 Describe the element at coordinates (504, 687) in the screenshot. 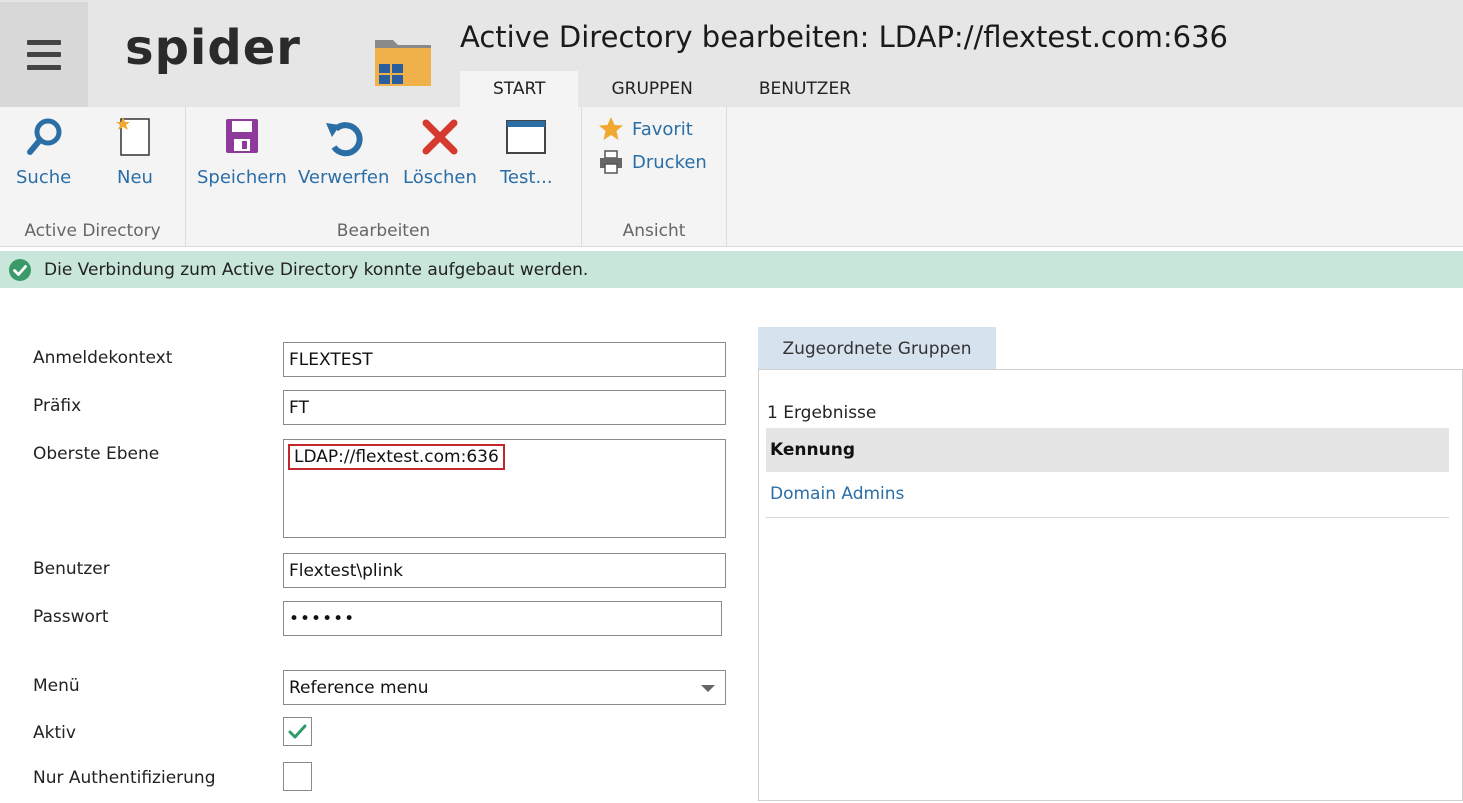

I see `menu-select: Reference menu` at that location.